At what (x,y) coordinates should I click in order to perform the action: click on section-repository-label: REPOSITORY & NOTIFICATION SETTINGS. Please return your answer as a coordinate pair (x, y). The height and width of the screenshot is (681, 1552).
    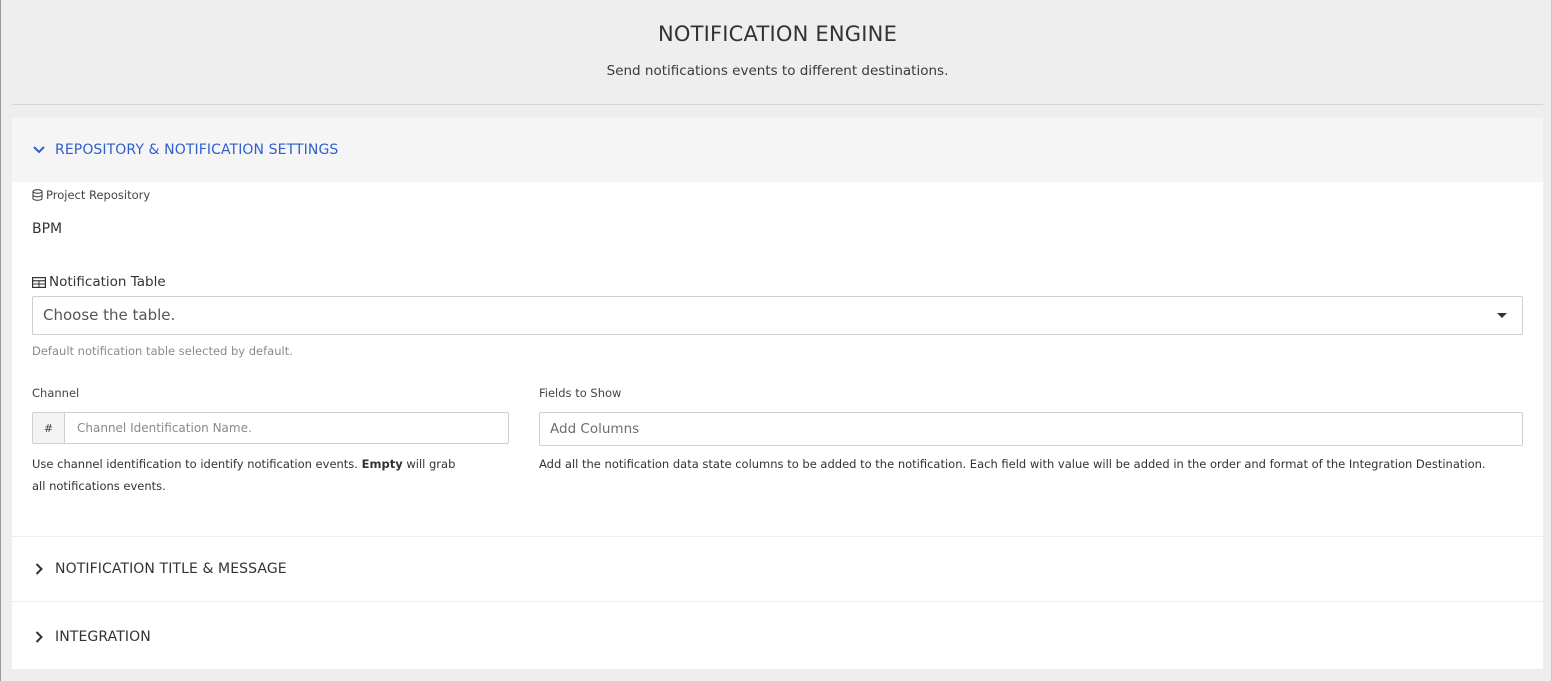
    Looking at the image, I should click on (197, 150).